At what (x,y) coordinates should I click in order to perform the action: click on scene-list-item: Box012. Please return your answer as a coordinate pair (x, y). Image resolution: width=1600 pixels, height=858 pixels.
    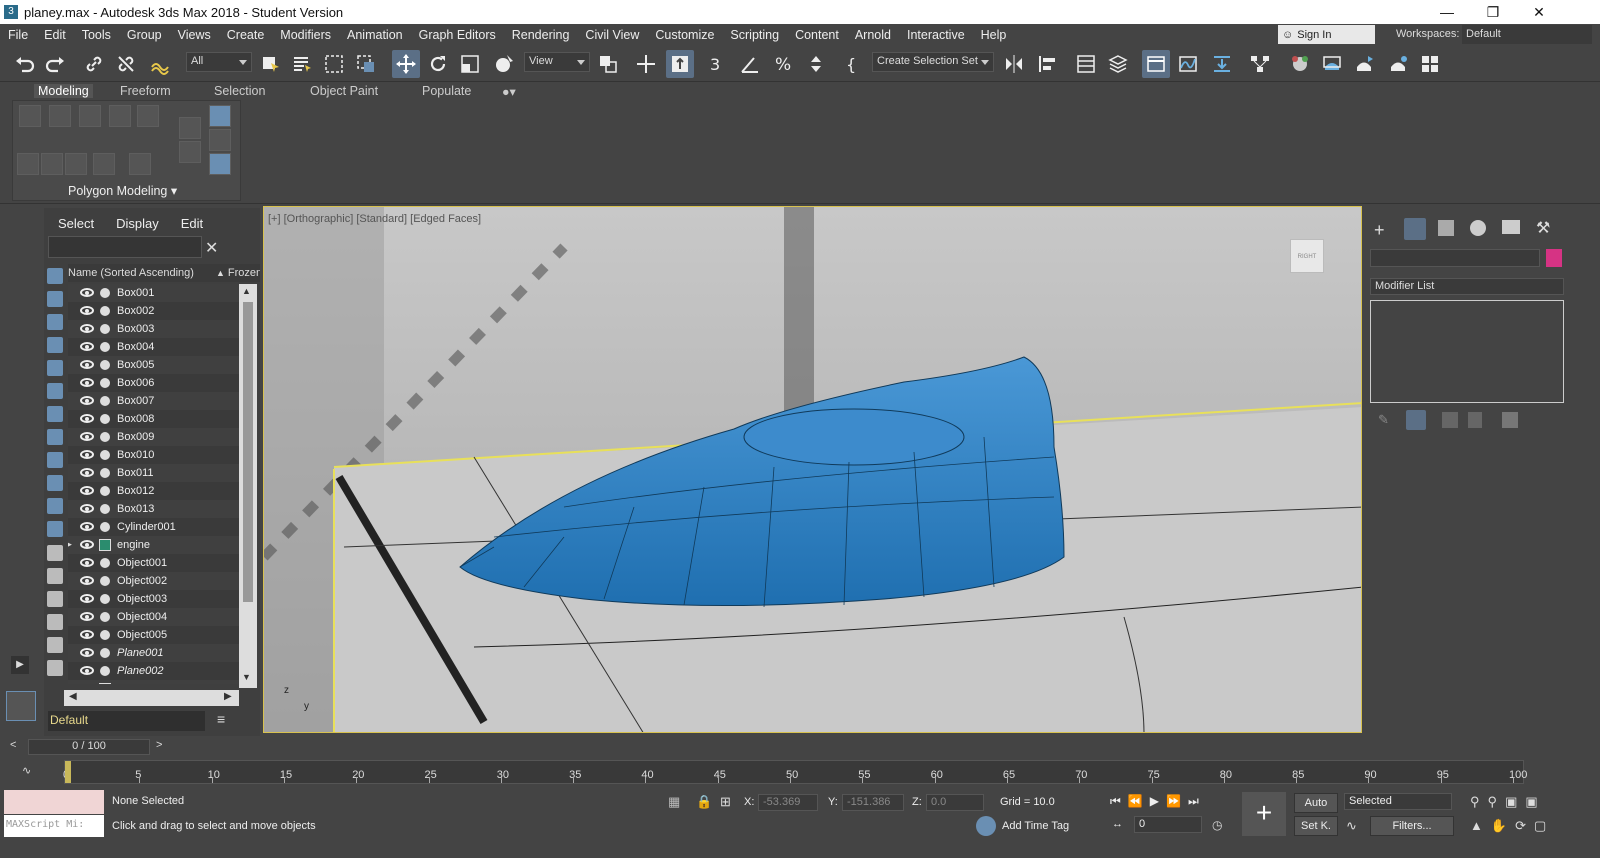
    Looking at the image, I should click on (153, 491).